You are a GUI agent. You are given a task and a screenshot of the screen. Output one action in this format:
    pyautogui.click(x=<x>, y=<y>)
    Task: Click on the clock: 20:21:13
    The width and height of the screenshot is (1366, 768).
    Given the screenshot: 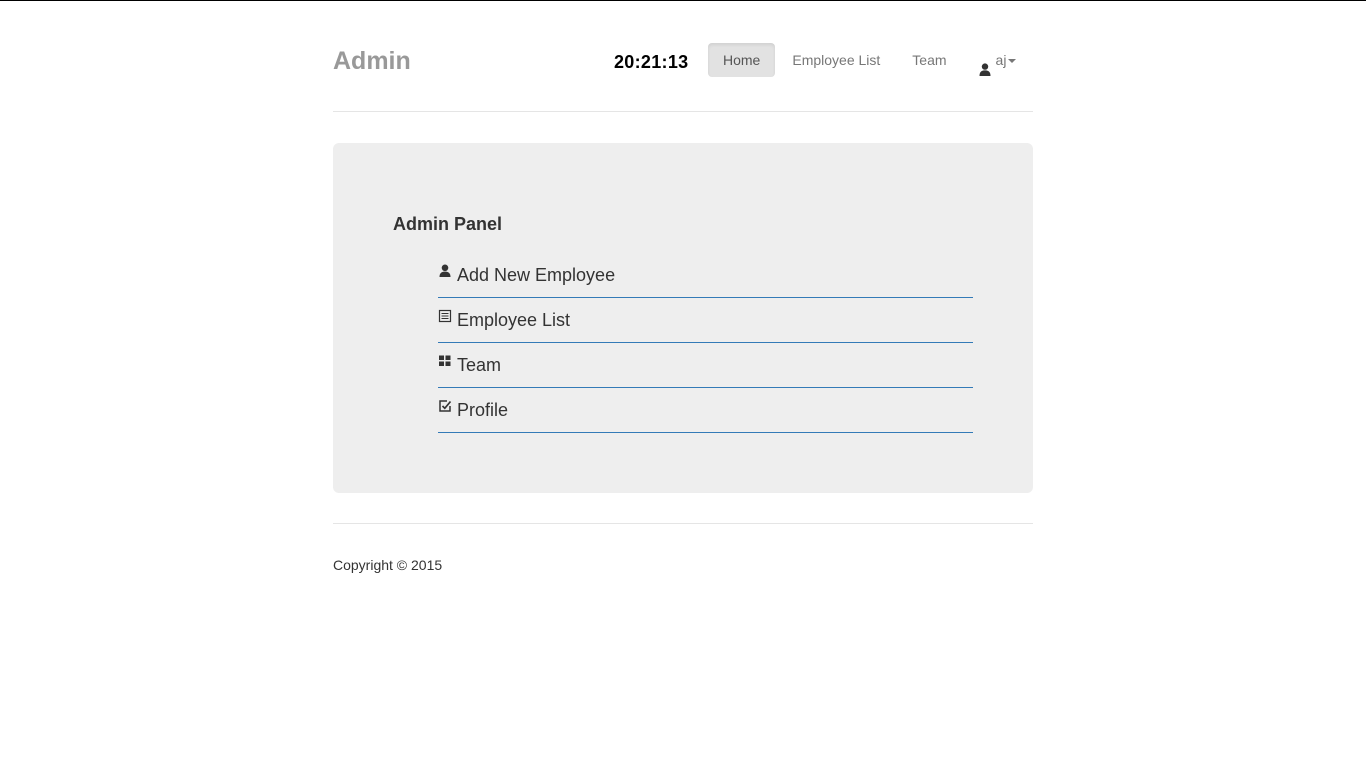 What is the action you would take?
    pyautogui.click(x=651, y=62)
    